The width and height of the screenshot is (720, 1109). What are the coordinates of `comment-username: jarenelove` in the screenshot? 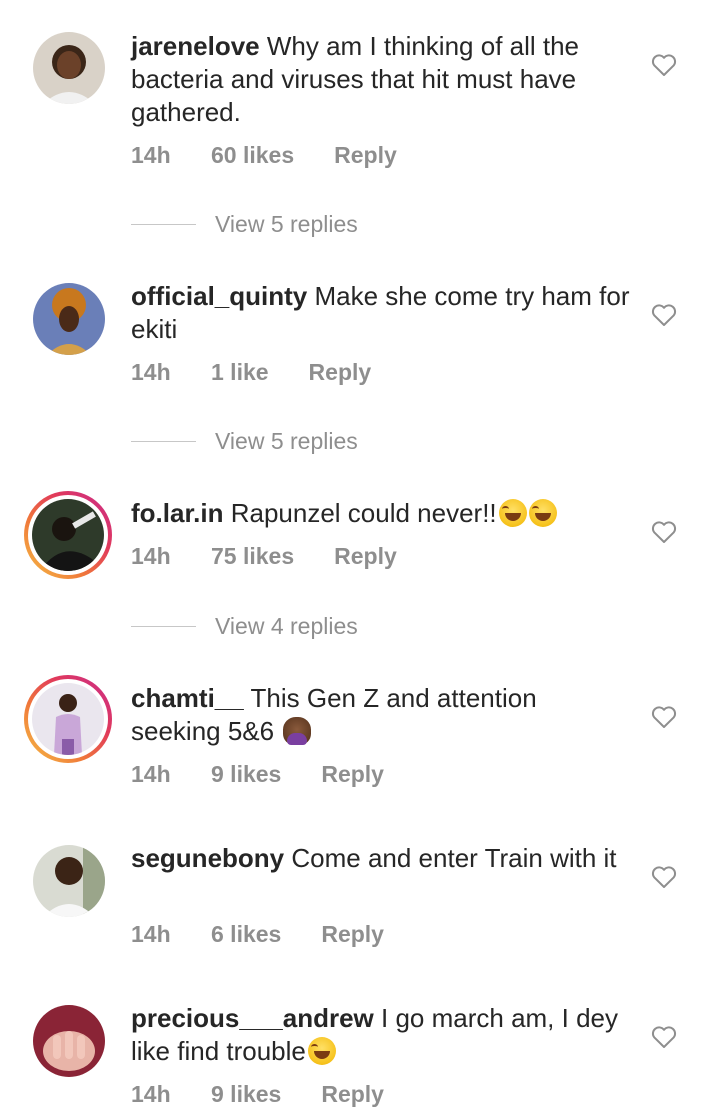 It's located at (195, 46).